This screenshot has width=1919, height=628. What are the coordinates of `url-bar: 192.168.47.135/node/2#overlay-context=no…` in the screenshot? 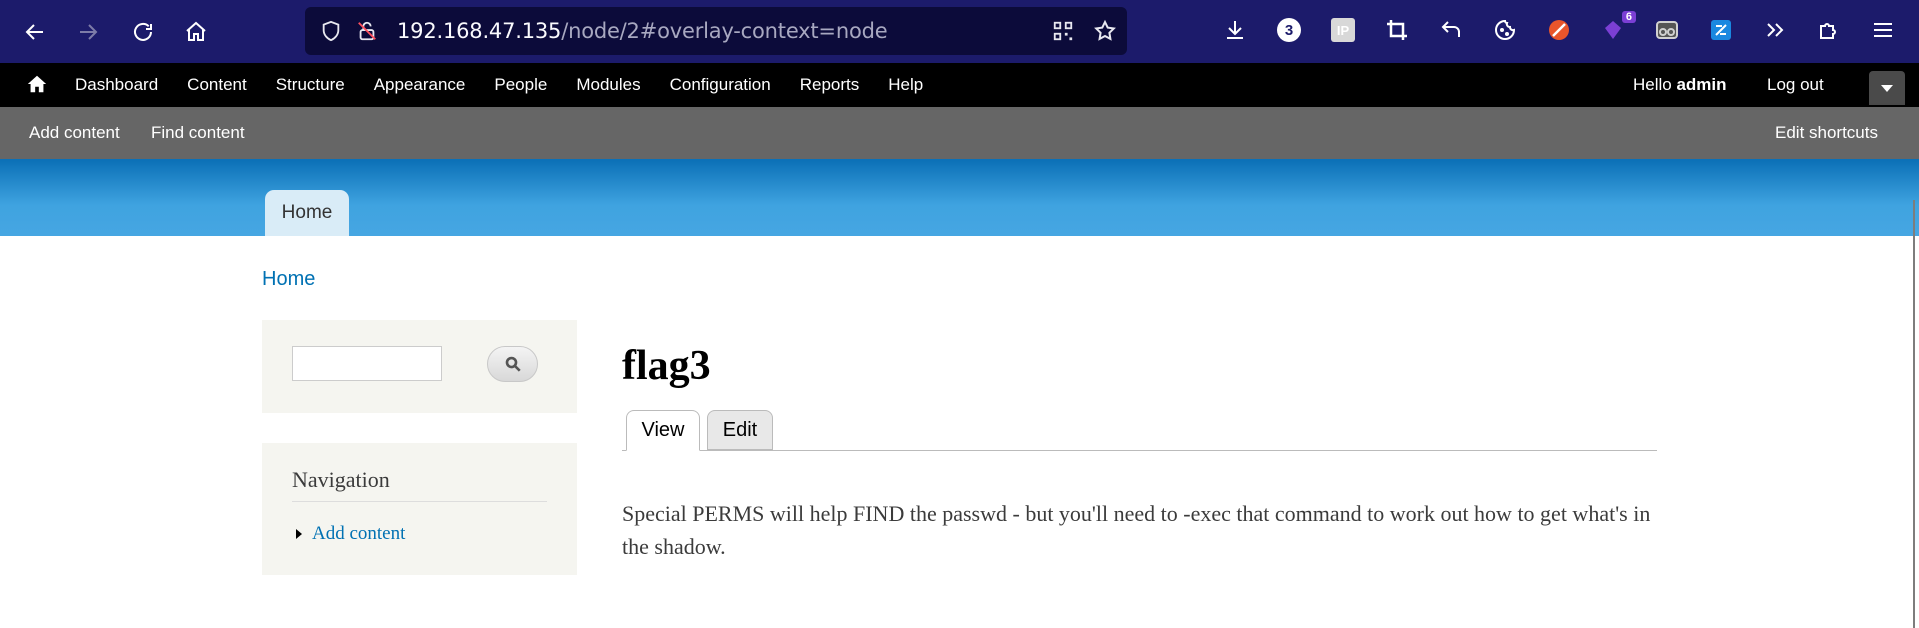 It's located at (716, 31).